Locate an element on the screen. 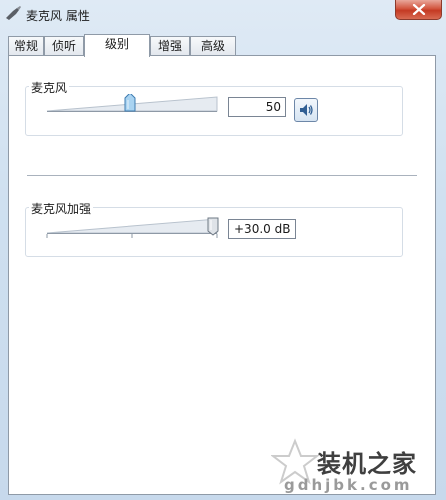 This screenshot has height=500, width=446. tab-levels: 级别 is located at coordinates (117, 45).